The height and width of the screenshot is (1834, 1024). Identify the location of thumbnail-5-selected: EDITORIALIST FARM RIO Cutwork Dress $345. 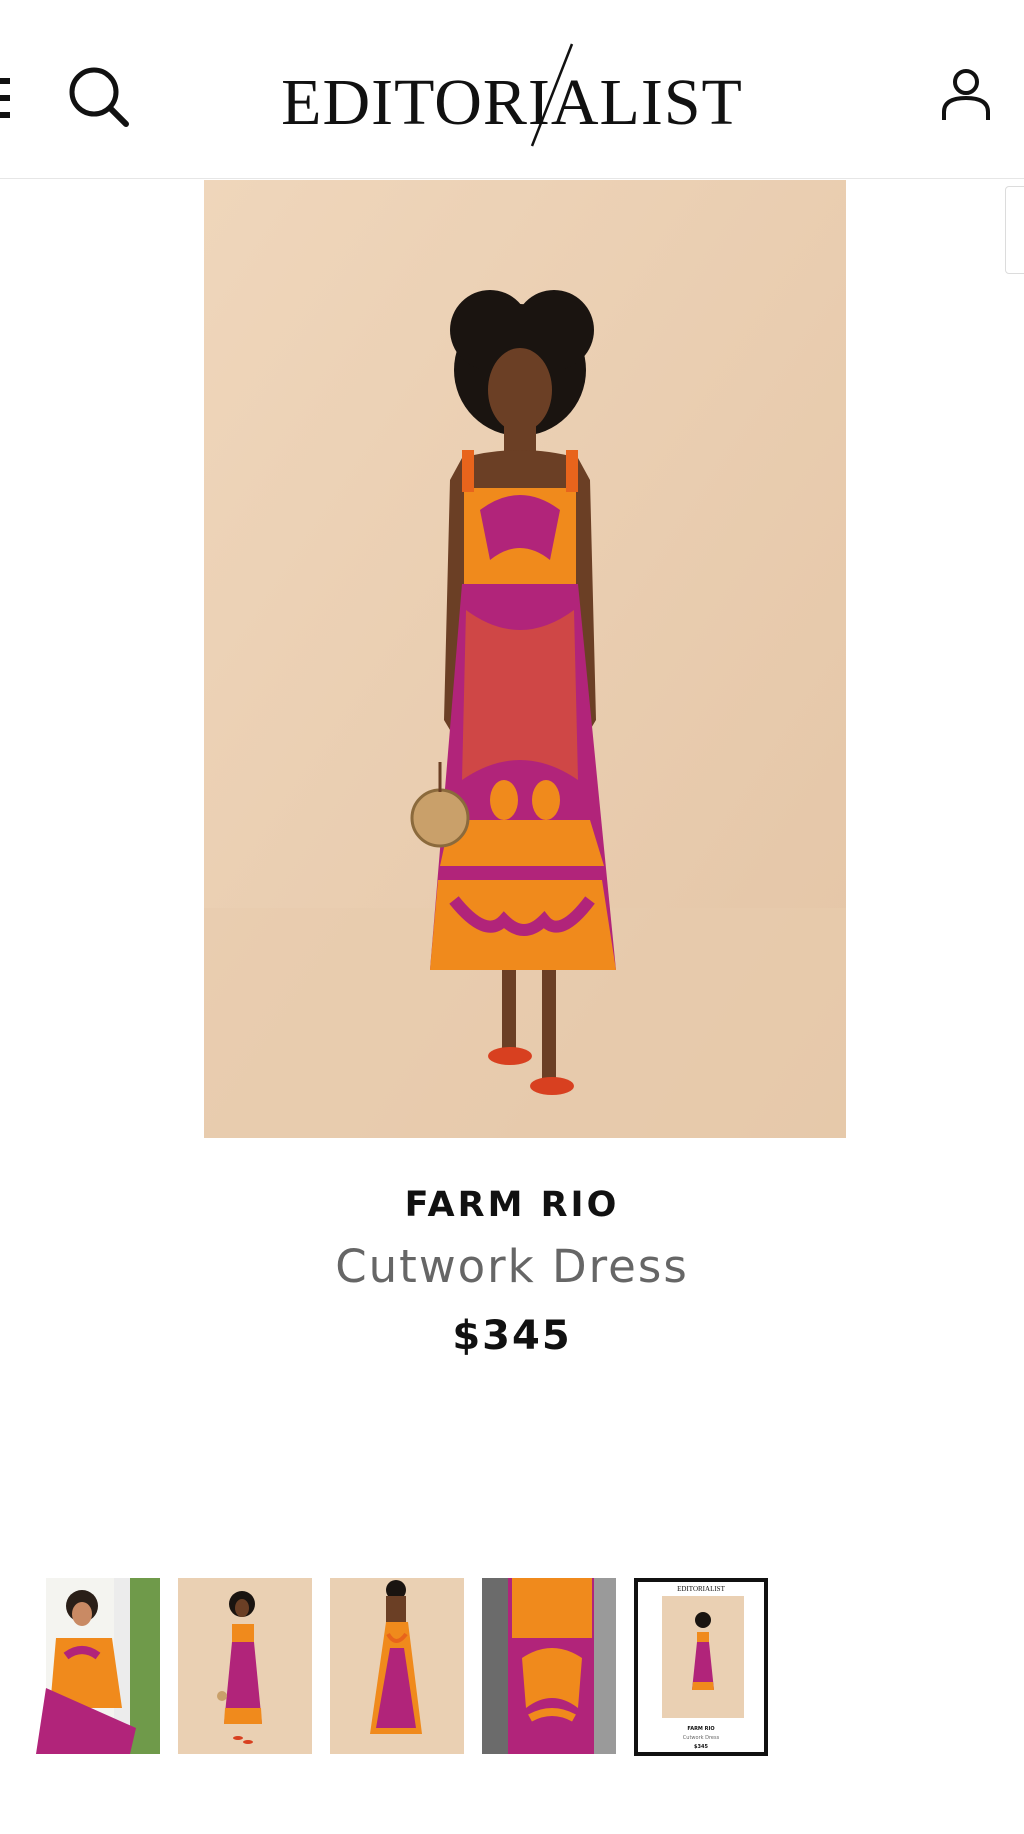
(701, 1667).